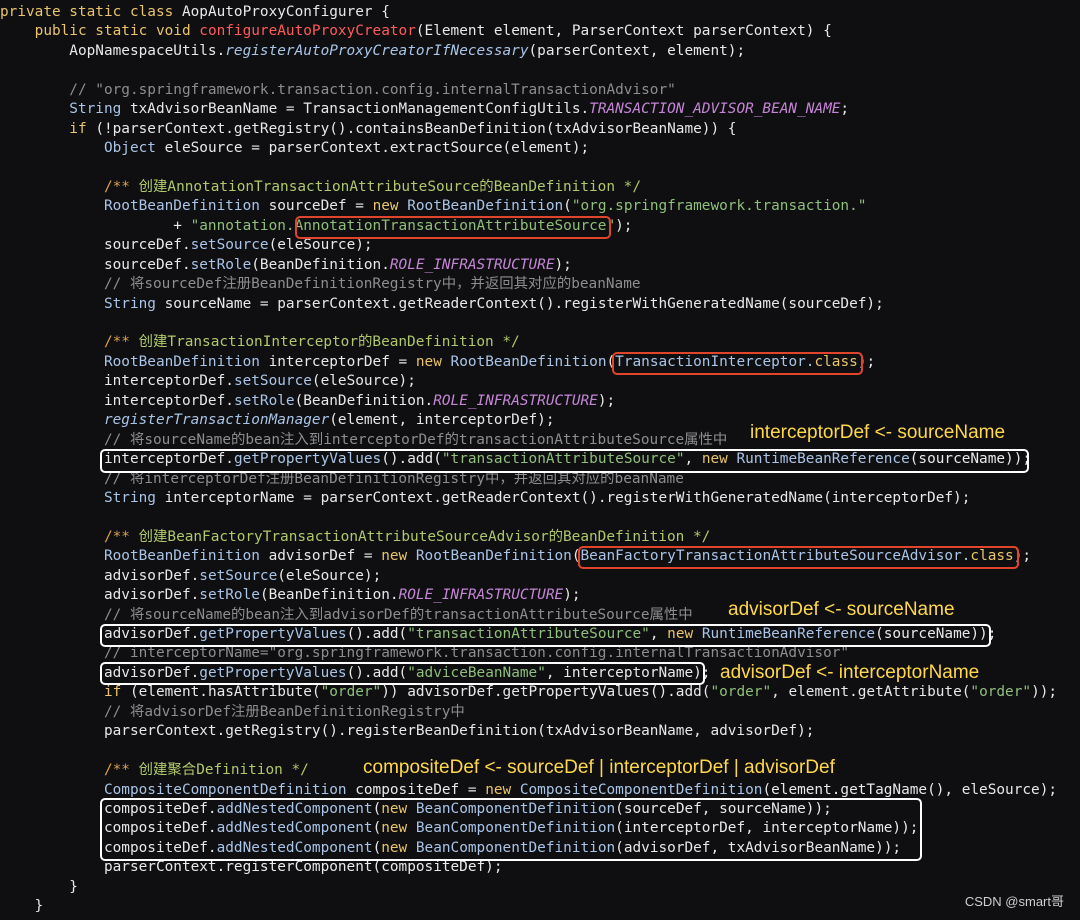  What do you see at coordinates (320, 264) in the screenshot?
I see `code-token: (BeanDefinition.` at bounding box center [320, 264].